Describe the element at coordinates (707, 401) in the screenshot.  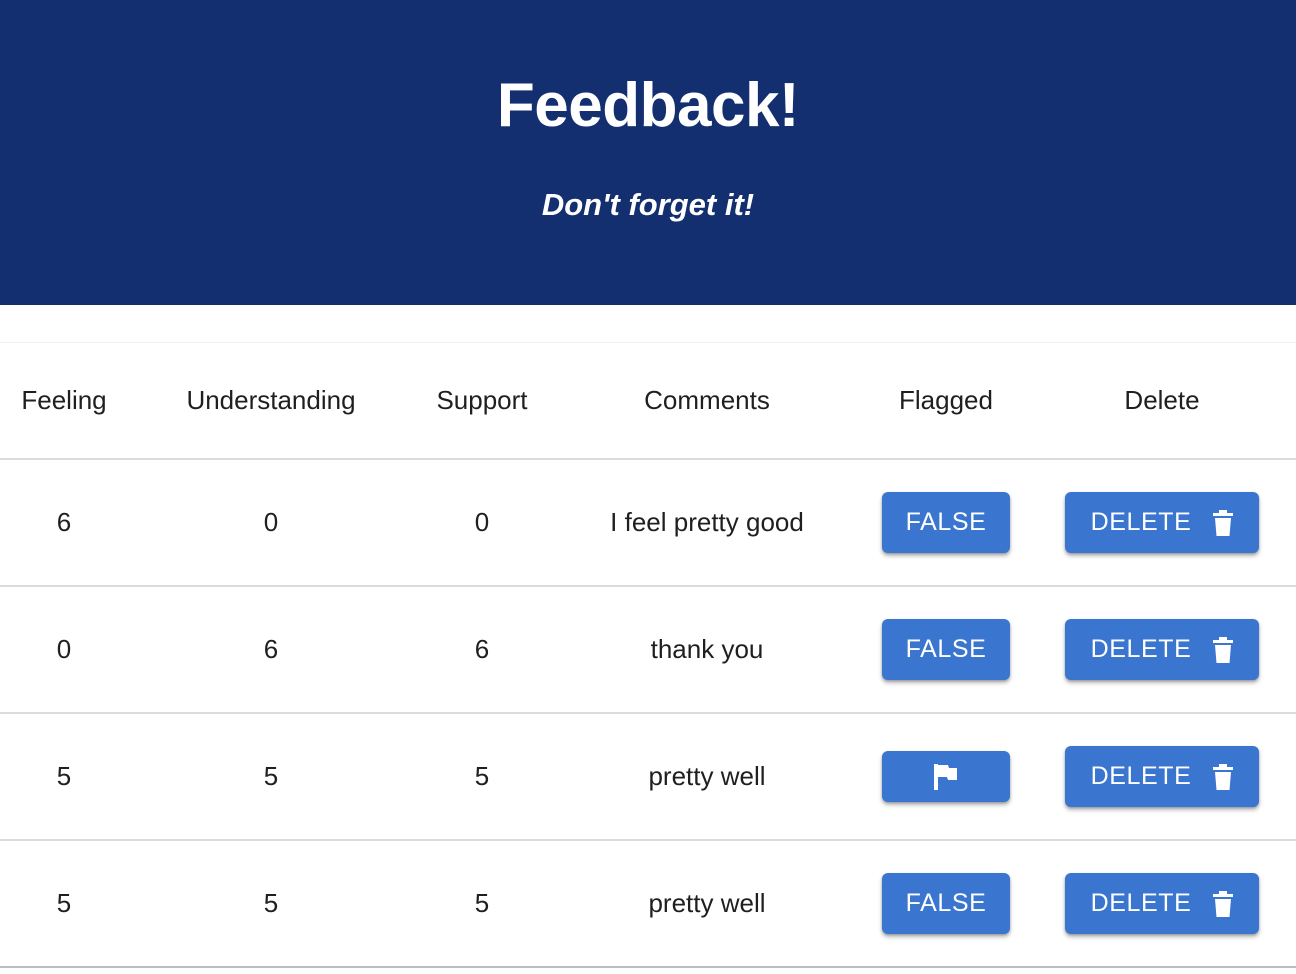
I see `column-header-comments: Comments` at that location.